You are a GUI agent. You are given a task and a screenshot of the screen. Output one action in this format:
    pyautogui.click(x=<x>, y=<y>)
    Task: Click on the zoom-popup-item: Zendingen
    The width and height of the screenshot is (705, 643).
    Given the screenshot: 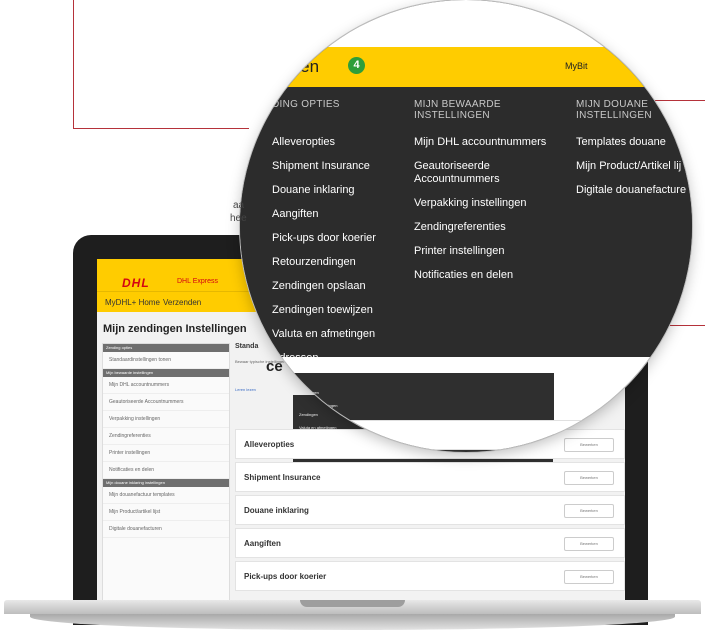 What is the action you would take?
    pyautogui.click(x=423, y=392)
    